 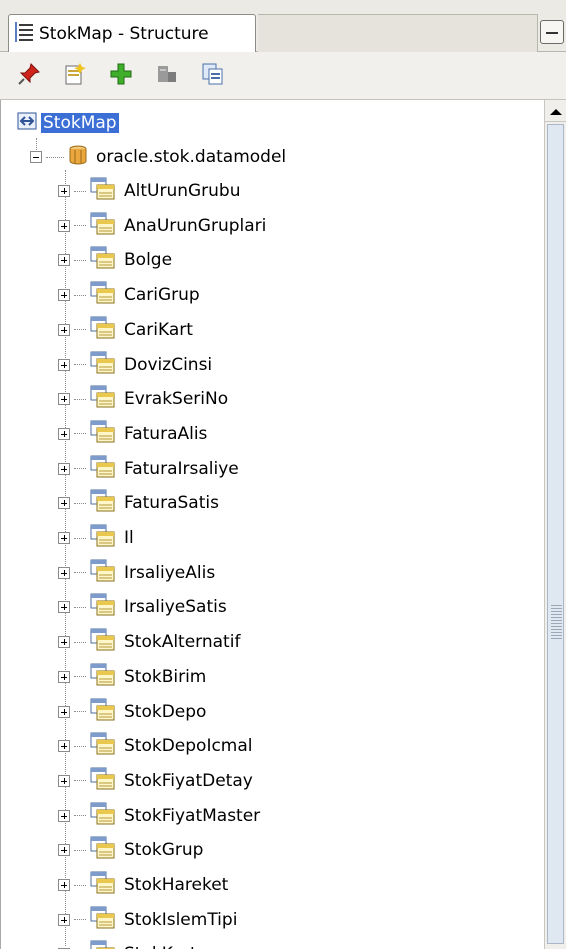 I want to click on vertical-scrollbar, so click(x=555, y=524).